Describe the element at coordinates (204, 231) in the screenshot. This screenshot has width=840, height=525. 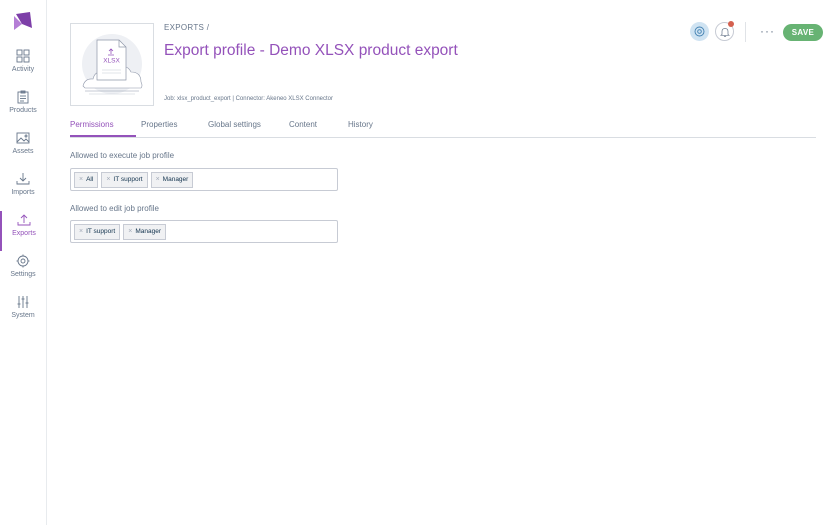
I see `edit-permission-select: × IT support × Manager` at that location.